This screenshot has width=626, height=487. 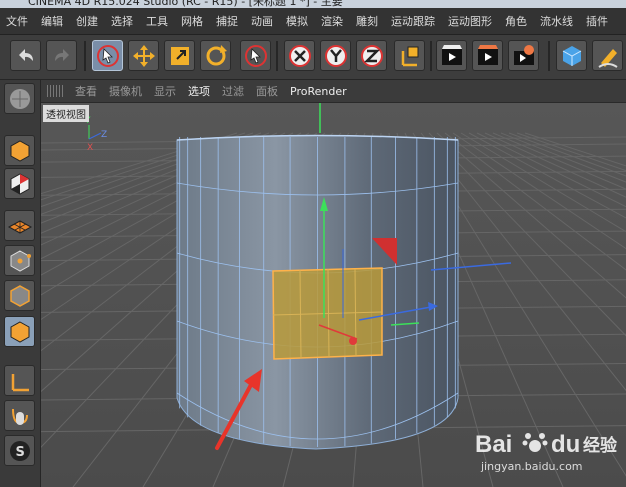 I want to click on toolbar-button-z-axis, so click(x=371, y=55).